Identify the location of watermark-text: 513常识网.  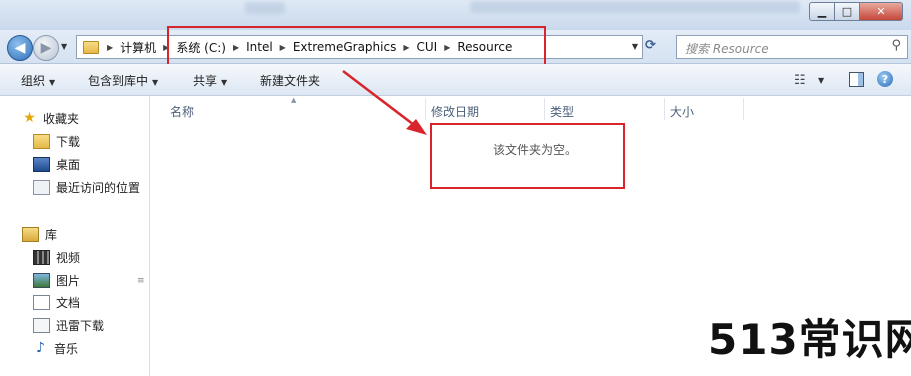
(809, 339).